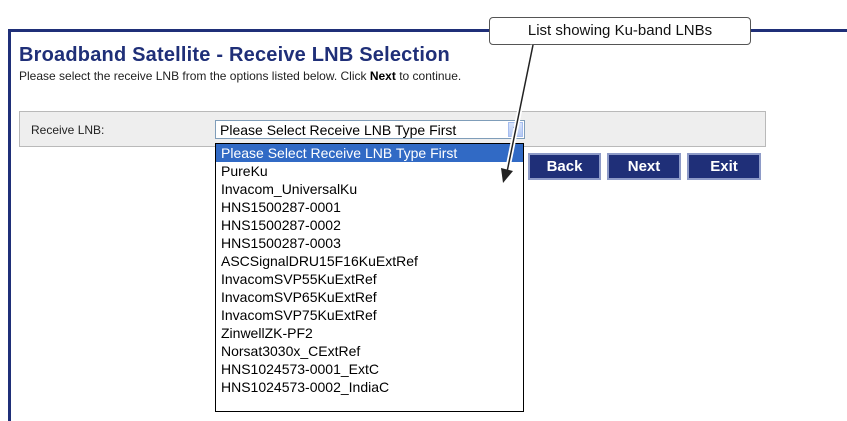 The width and height of the screenshot is (847, 421). What do you see at coordinates (518, 113) in the screenshot?
I see `callout-arrow-icon` at bounding box center [518, 113].